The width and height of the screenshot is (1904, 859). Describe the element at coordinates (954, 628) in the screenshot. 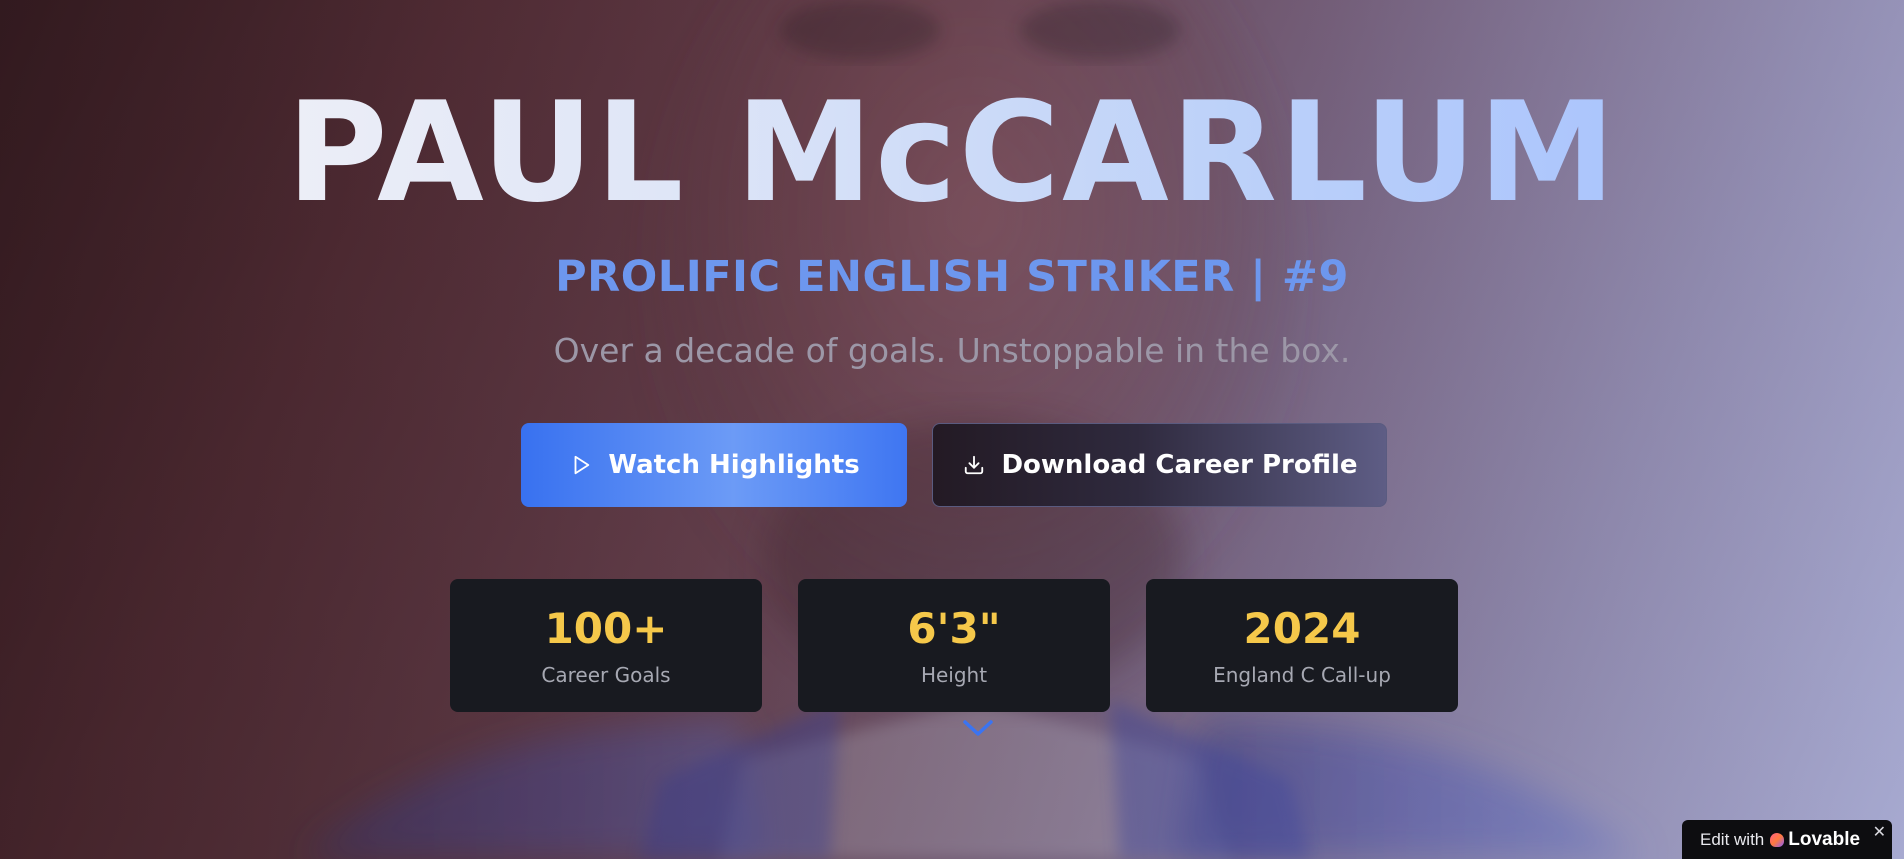

I see `stat-value: 6'3"` at that location.